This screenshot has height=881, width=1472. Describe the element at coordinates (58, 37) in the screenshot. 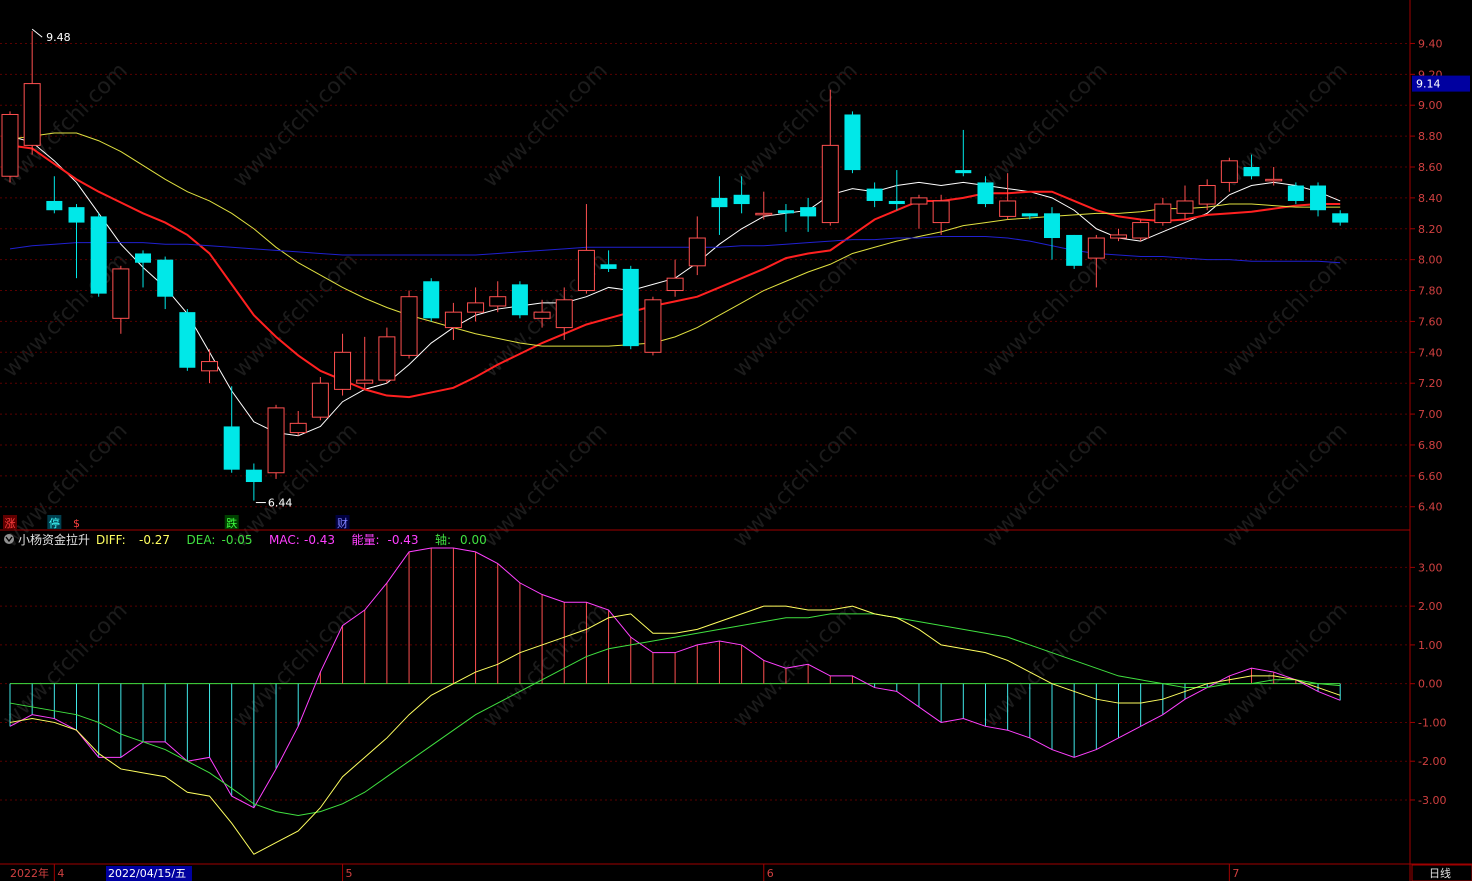

I see `max-price-label: 9.48` at that location.